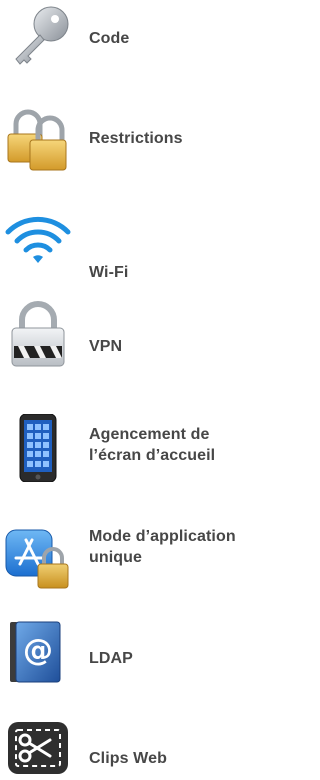  What do you see at coordinates (38, 240) in the screenshot?
I see `wifi-icon` at bounding box center [38, 240].